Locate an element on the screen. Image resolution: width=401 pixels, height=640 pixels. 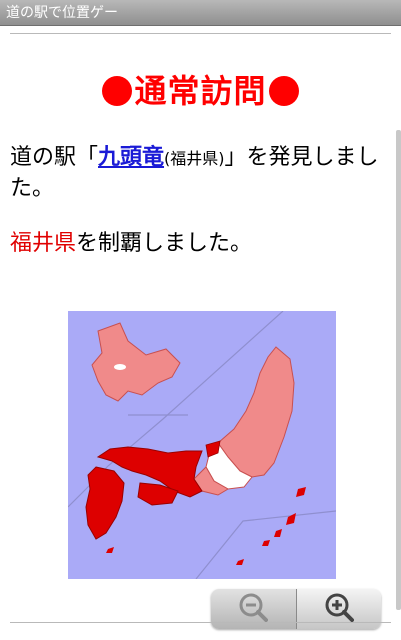
visit-heading-text: 通常訪問 is located at coordinates (200, 91).